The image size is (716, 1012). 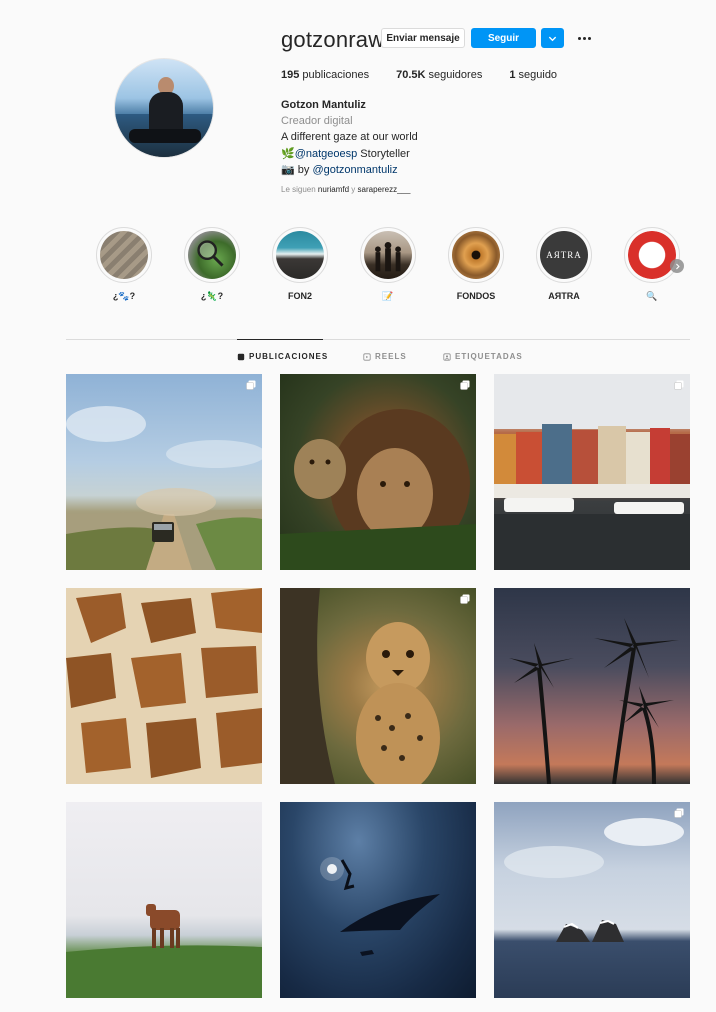 What do you see at coordinates (323, 105) in the screenshot?
I see `profile-full-name: Gotzon Mantuliz` at bounding box center [323, 105].